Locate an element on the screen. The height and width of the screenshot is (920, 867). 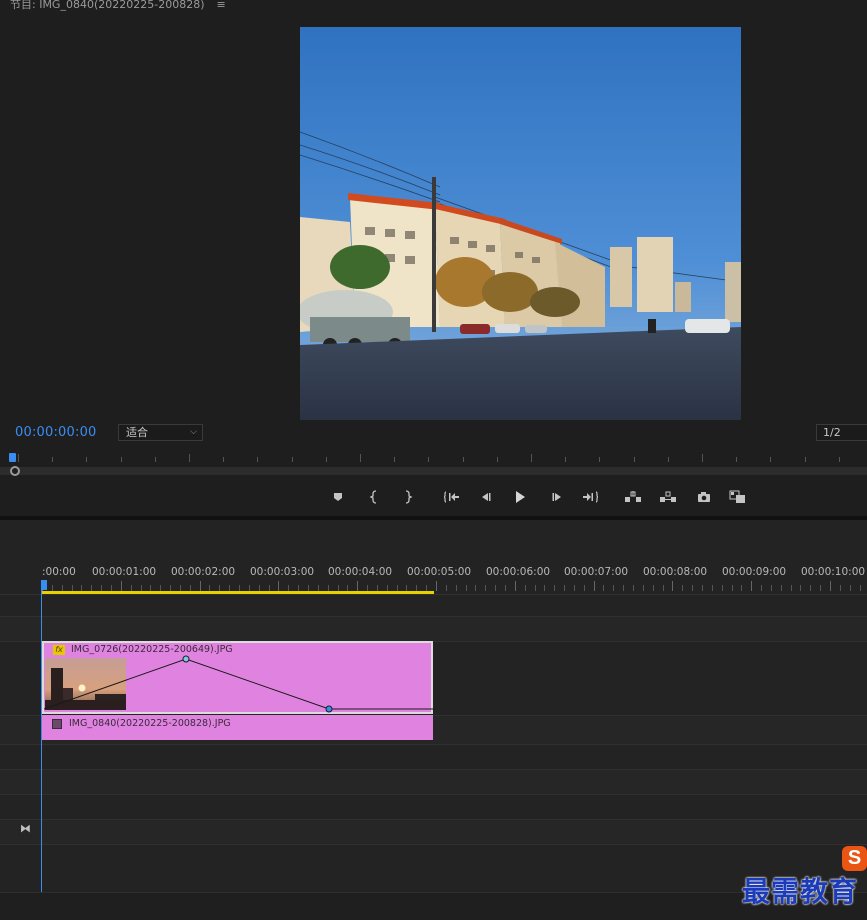
timeline-scrollbar is located at coordinates (433, 906).